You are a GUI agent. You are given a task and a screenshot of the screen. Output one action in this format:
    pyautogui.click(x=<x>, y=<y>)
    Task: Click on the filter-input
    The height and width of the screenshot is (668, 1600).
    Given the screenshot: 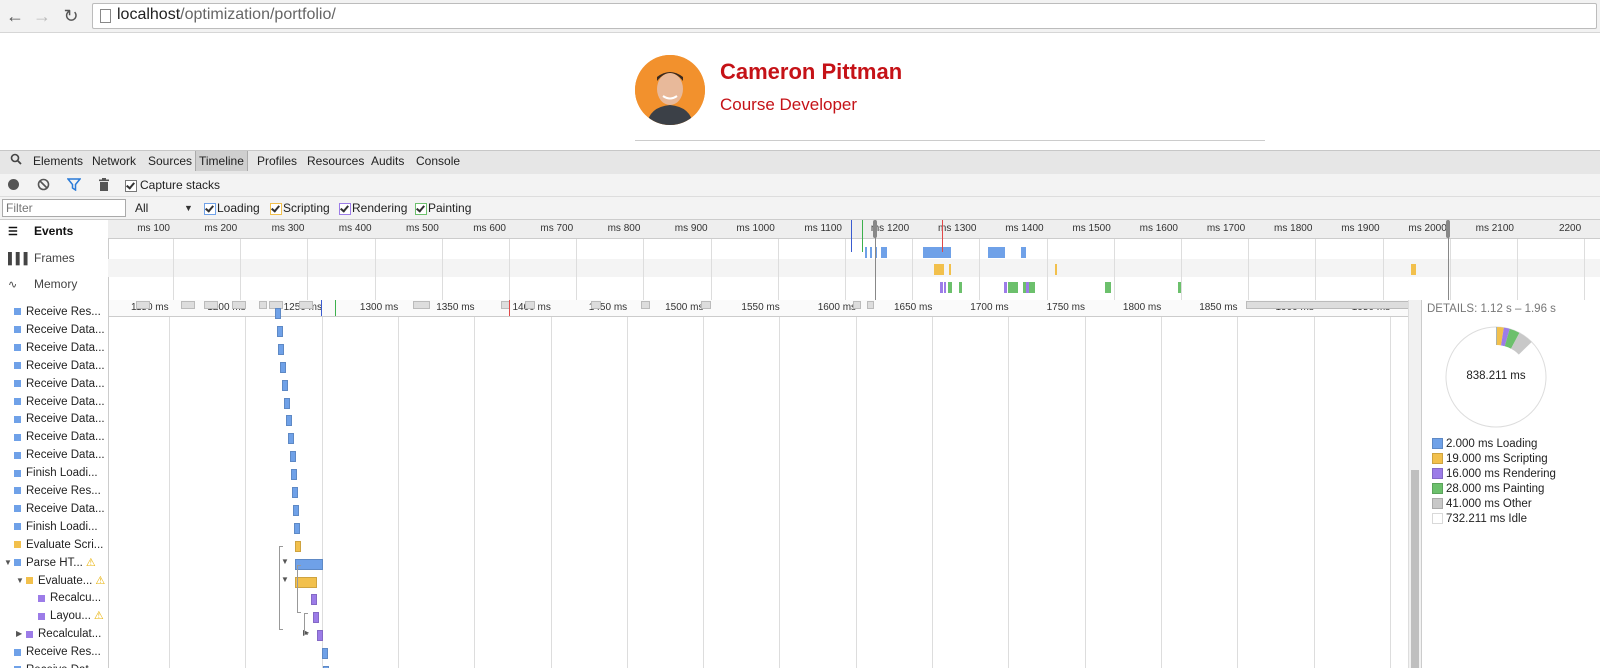 What is the action you would take?
    pyautogui.click(x=64, y=208)
    